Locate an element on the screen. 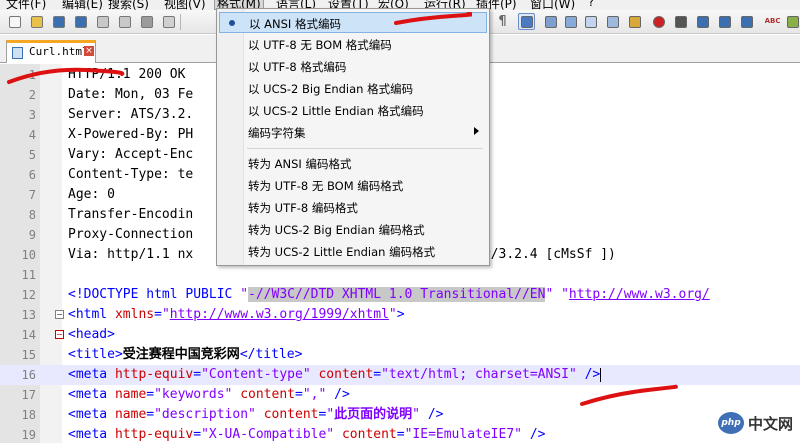  save-macro-icon is located at coordinates (746, 21).